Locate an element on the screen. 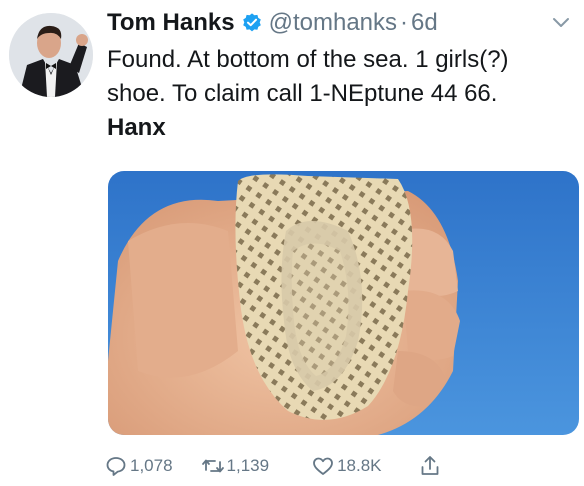 The image size is (584, 486). like-button: 18.8K is located at coordinates (346, 466).